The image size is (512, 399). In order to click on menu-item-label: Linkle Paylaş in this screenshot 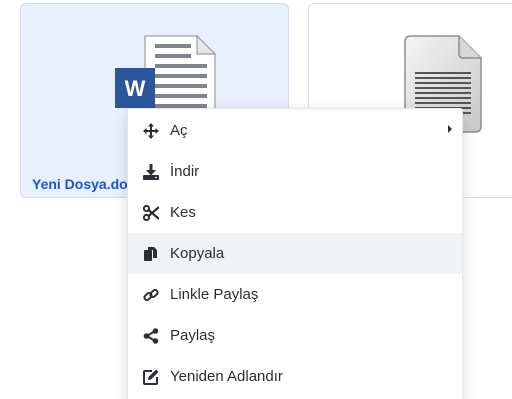, I will do `click(214, 294)`.